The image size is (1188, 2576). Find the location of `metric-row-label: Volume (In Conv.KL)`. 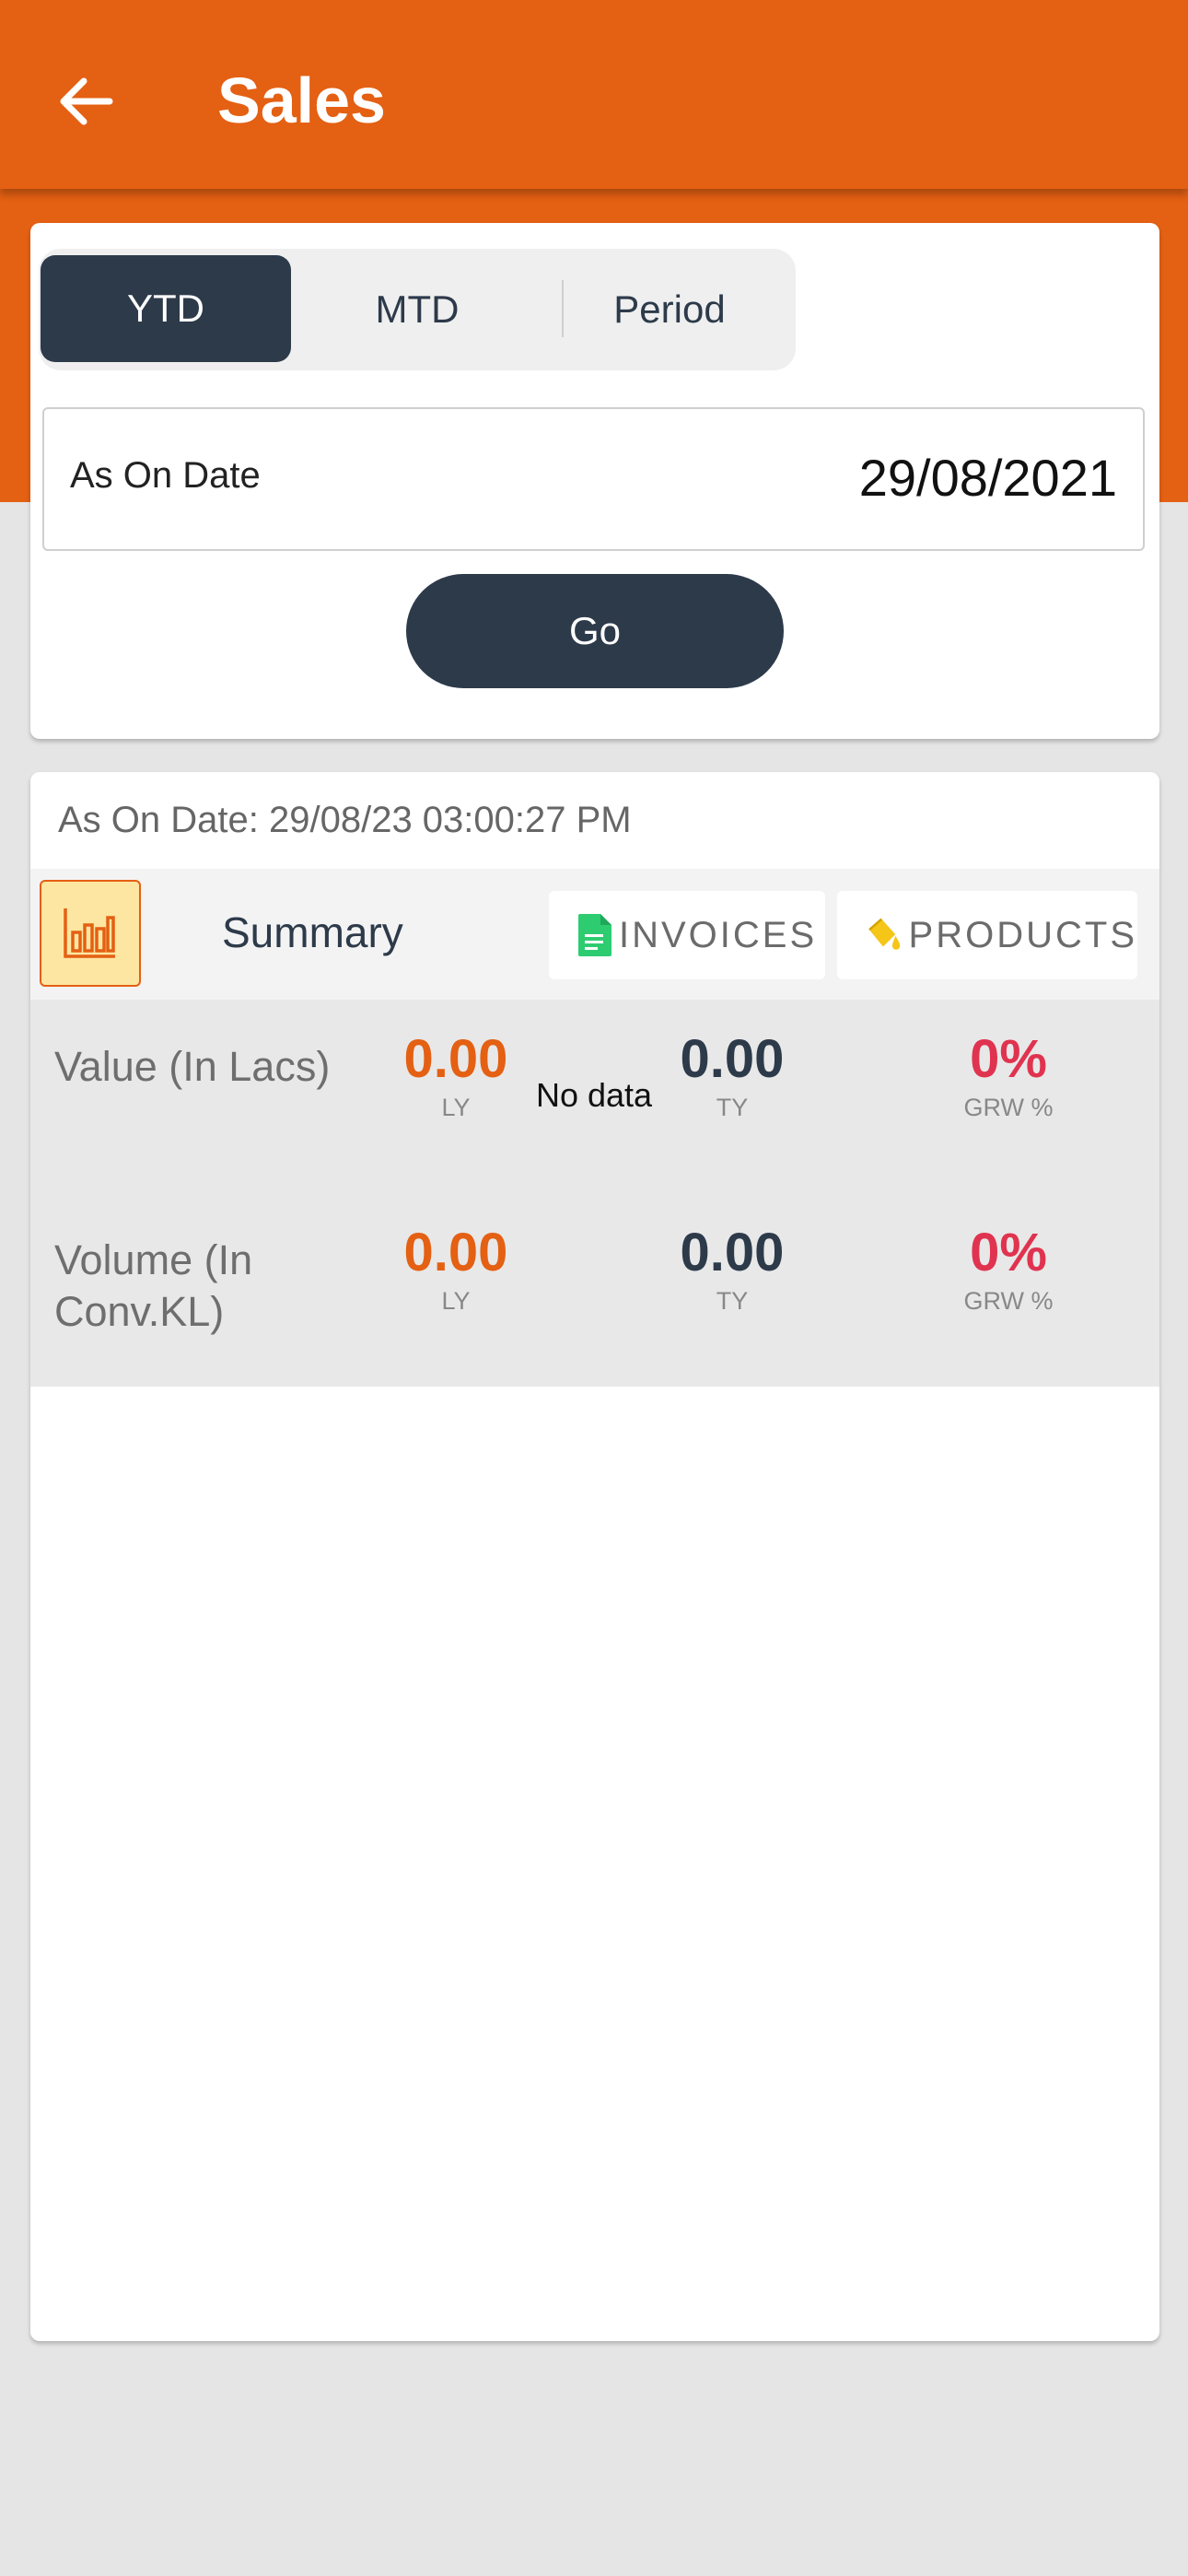

metric-row-label: Volume (In Conv.KL) is located at coordinates (153, 1285).